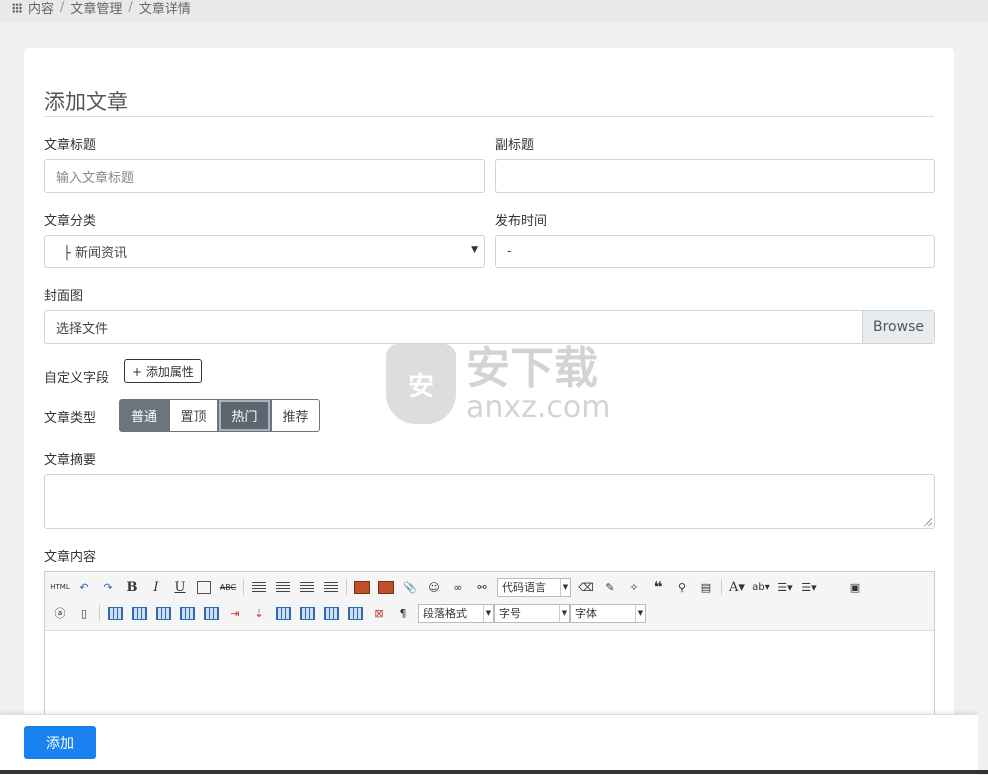 This screenshot has width=988, height=775. What do you see at coordinates (163, 613) in the screenshot?
I see `insert-column-icon` at bounding box center [163, 613].